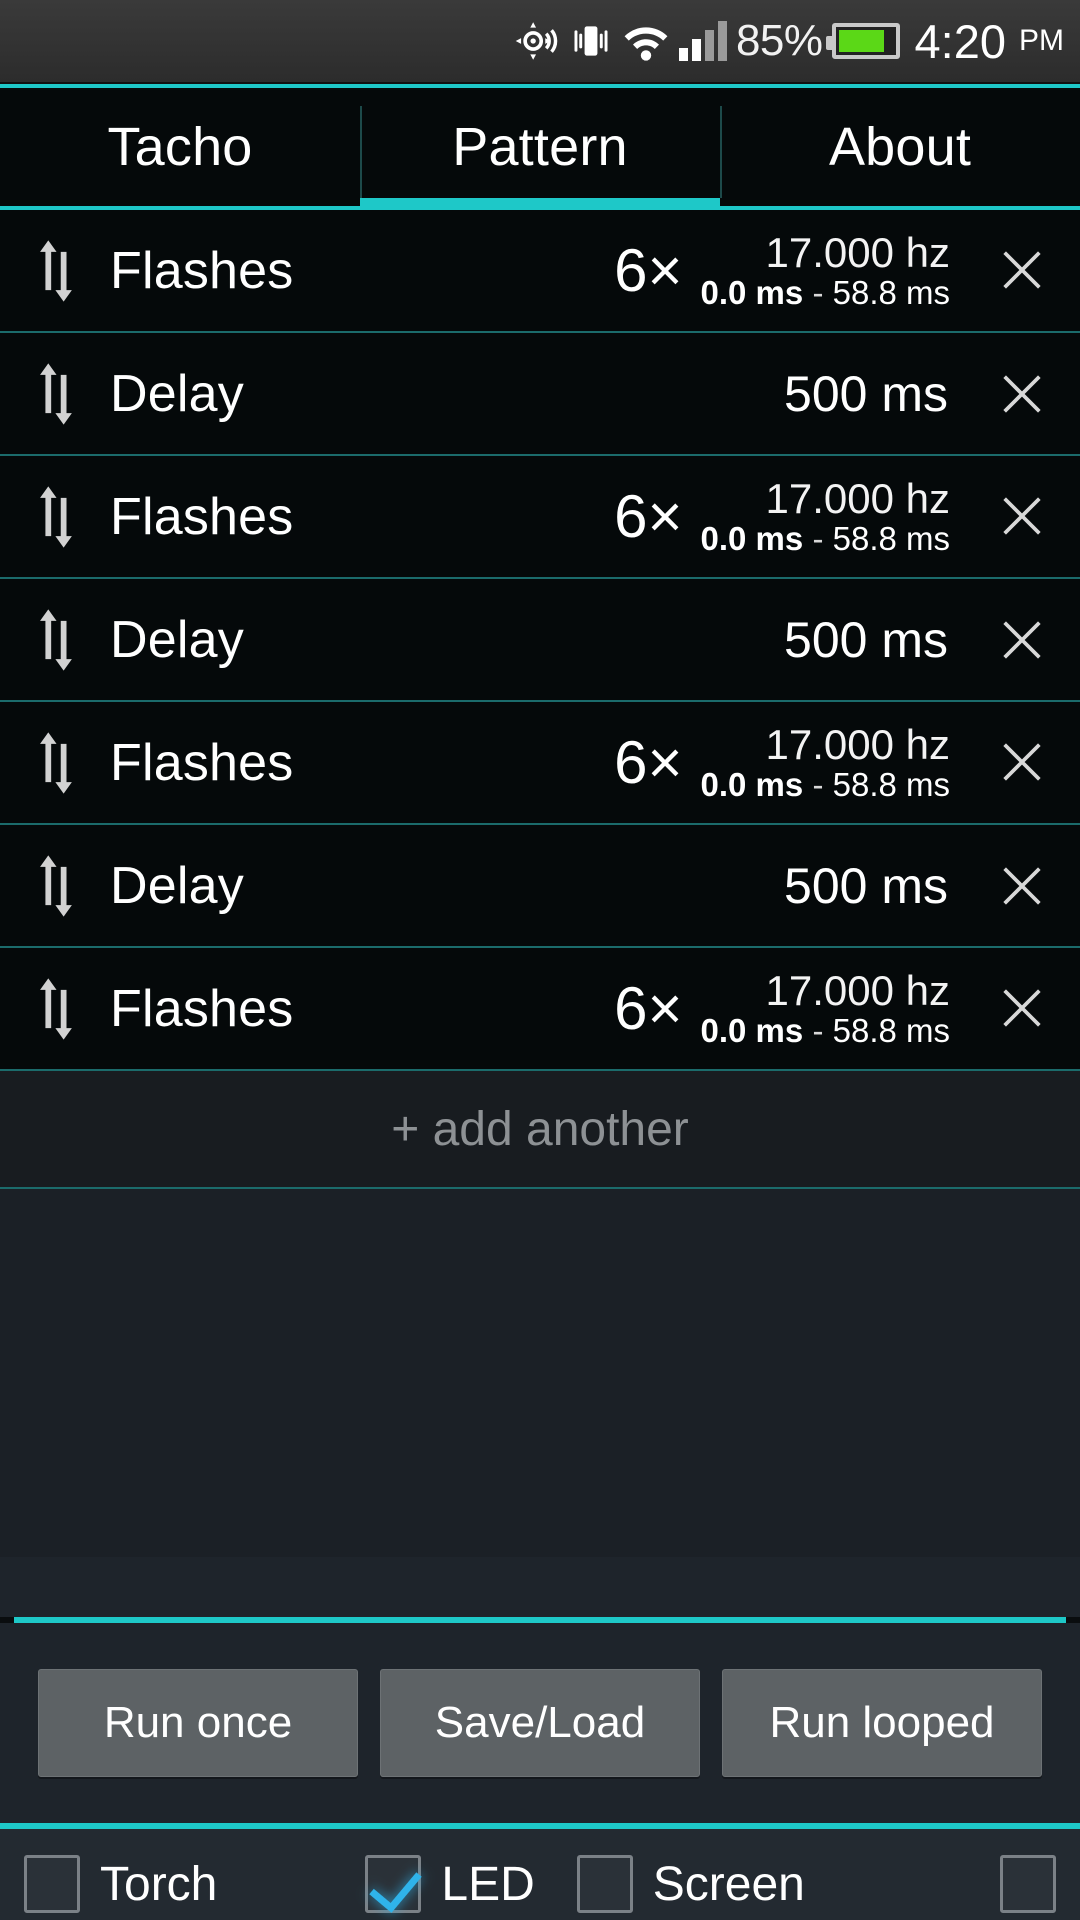 The width and height of the screenshot is (1080, 1920). I want to click on screen-label: Screen, so click(728, 1884).